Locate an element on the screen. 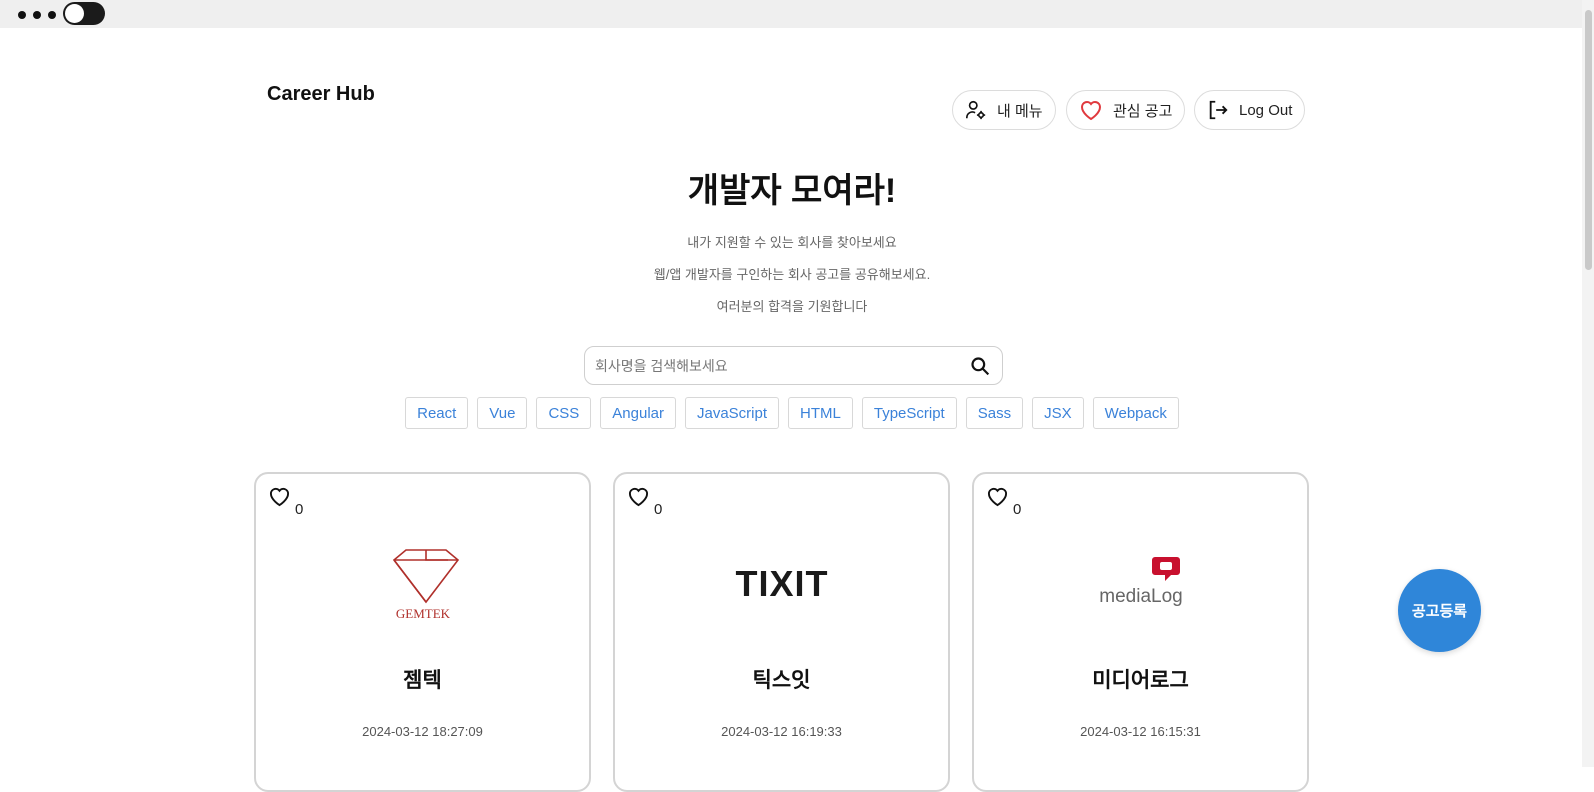 The width and height of the screenshot is (1594, 792). search-box is located at coordinates (793, 365).